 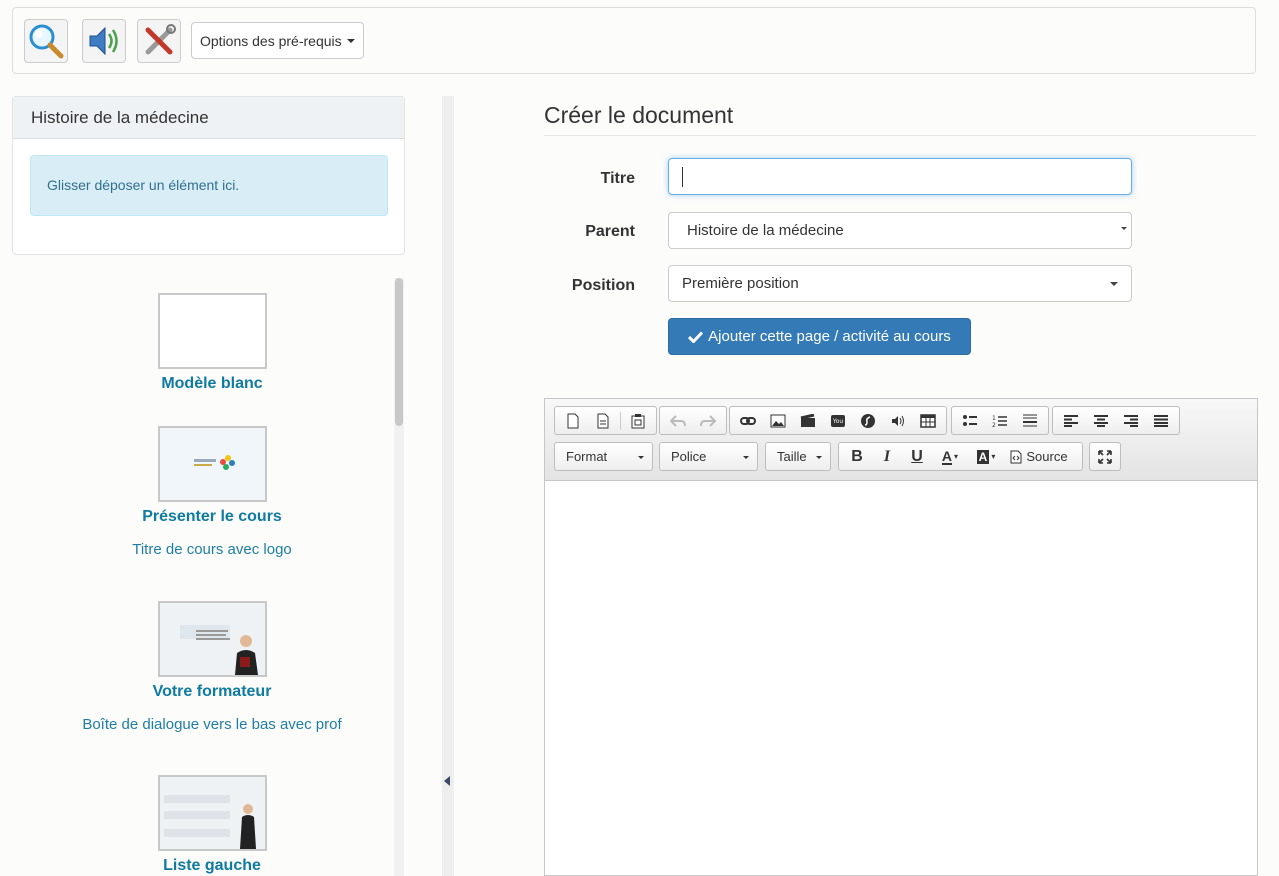 What do you see at coordinates (587, 456) in the screenshot?
I see `format-dropdown-label: Format` at bounding box center [587, 456].